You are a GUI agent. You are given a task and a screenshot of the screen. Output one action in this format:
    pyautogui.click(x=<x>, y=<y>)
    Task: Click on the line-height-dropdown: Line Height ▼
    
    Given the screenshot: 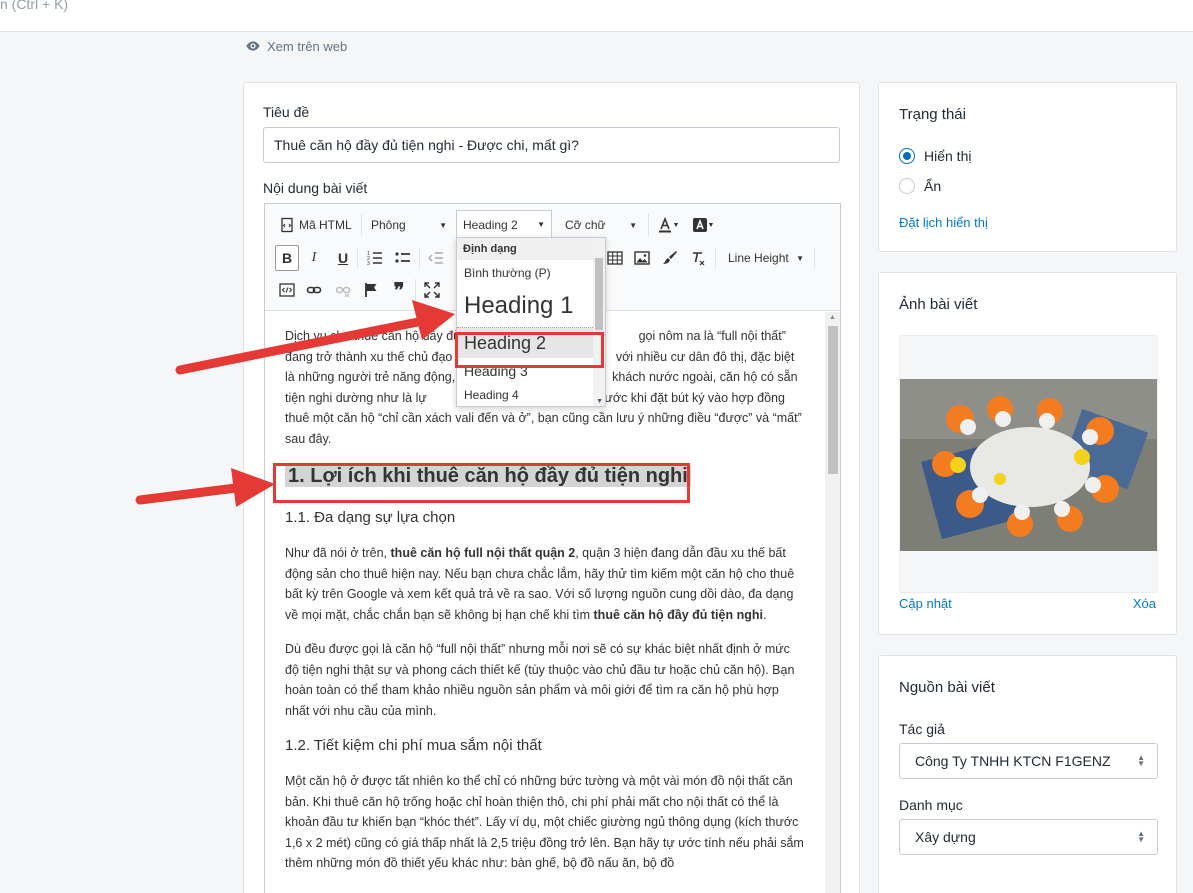 What is the action you would take?
    pyautogui.click(x=766, y=258)
    